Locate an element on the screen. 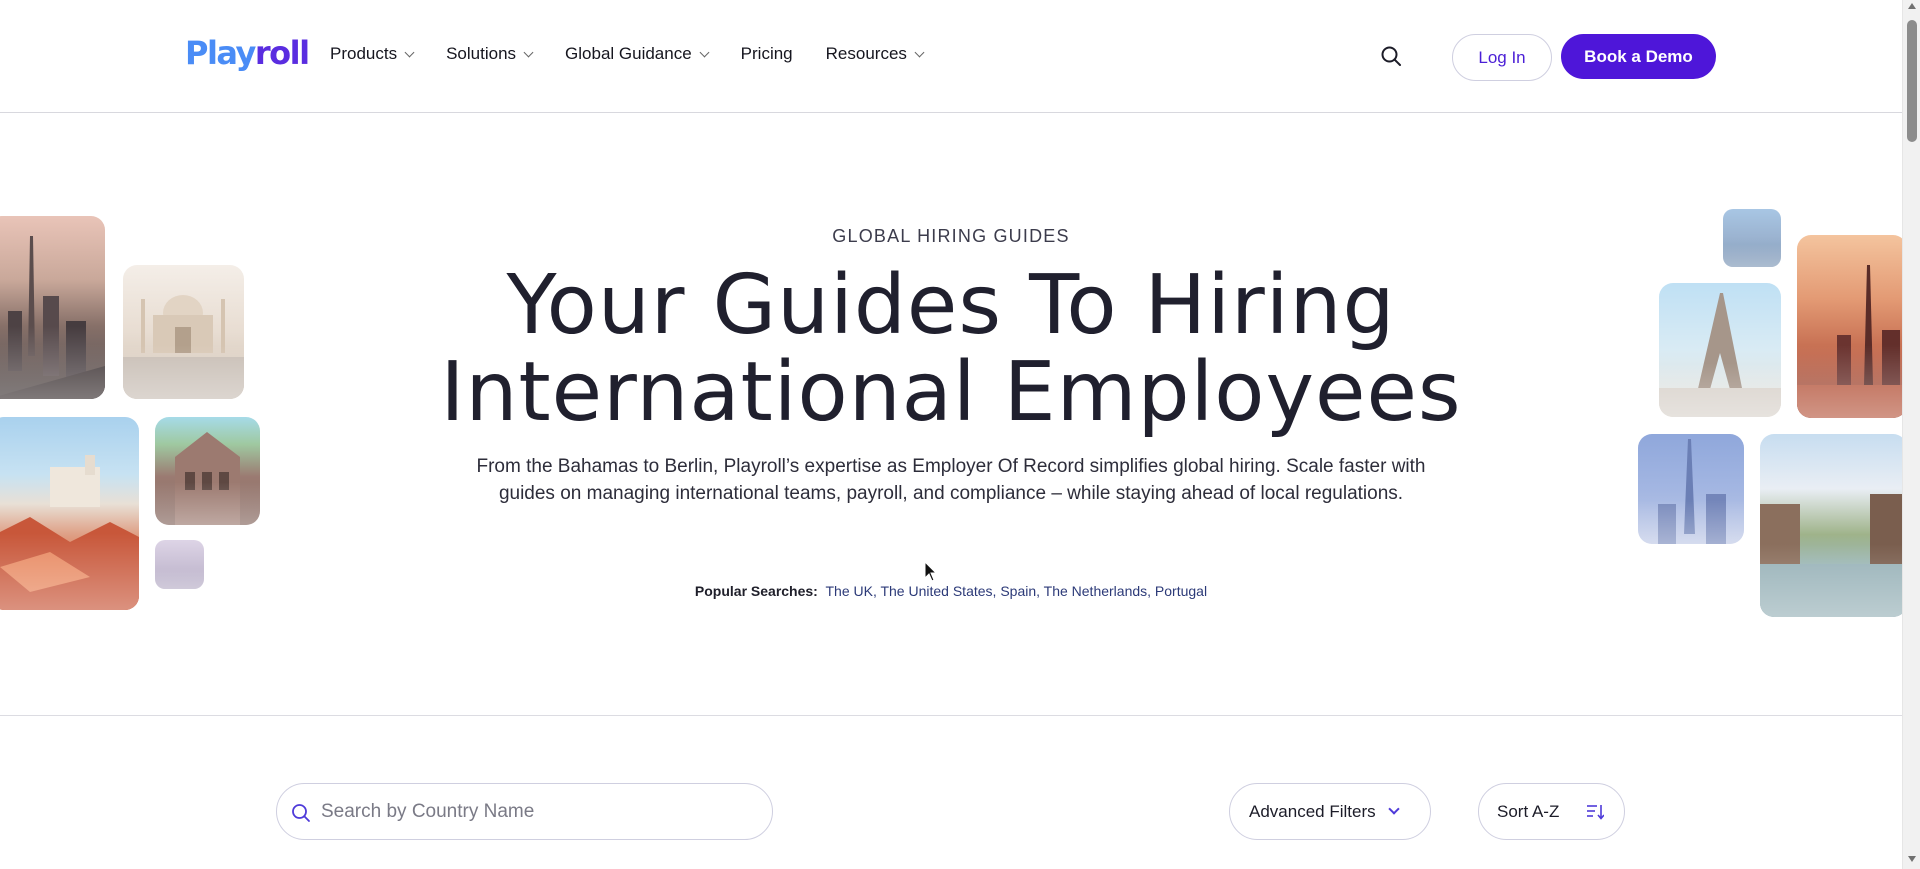  advanced-filters-button: Advanced Filters is located at coordinates (1330, 811).